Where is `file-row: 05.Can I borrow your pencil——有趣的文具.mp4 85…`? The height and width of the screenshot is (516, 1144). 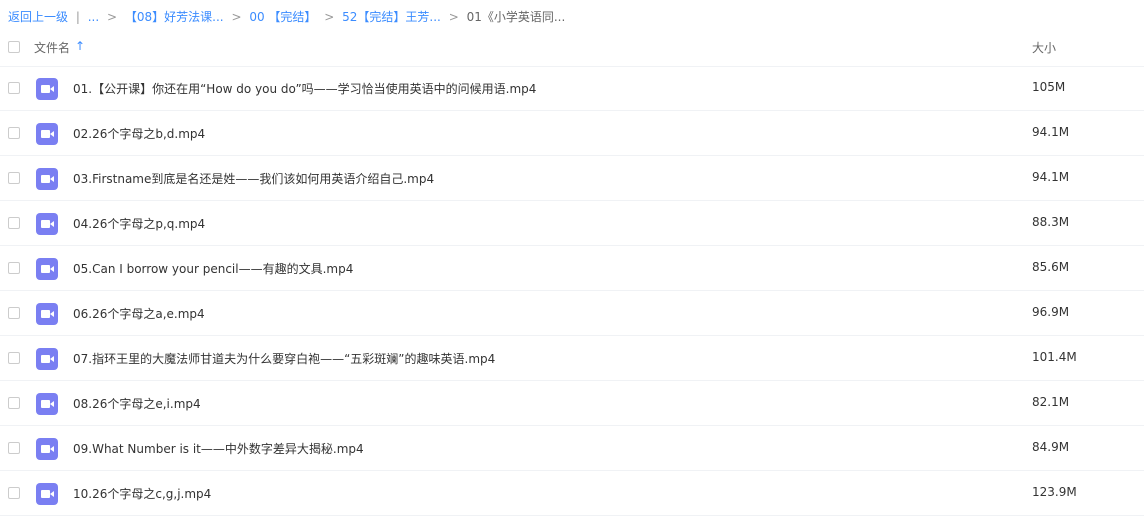 file-row: 05.Can I borrow your pencil——有趣的文具.mp4 85… is located at coordinates (572, 268).